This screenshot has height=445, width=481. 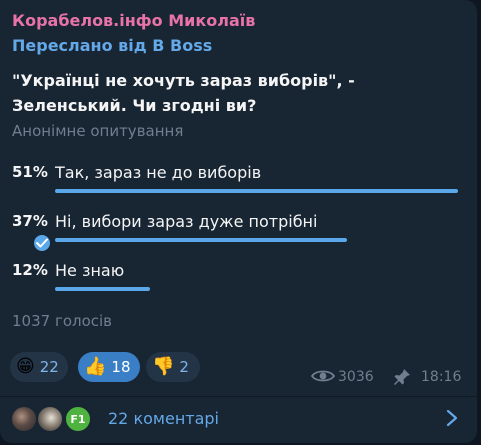 I want to click on chosen-check-icon, so click(x=42, y=243).